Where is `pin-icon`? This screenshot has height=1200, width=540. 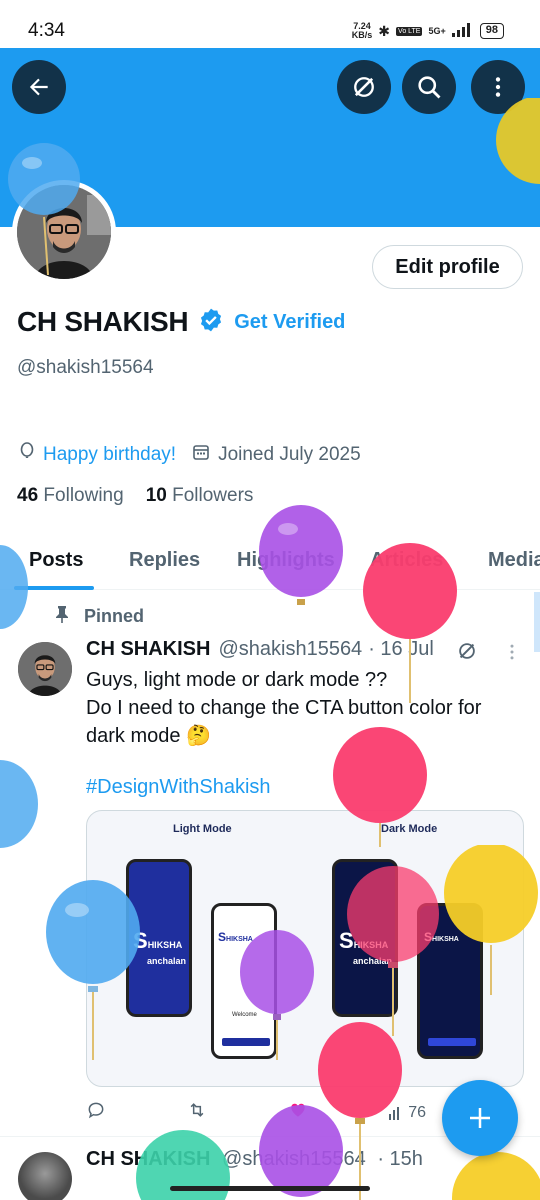 pin-icon is located at coordinates (62, 616).